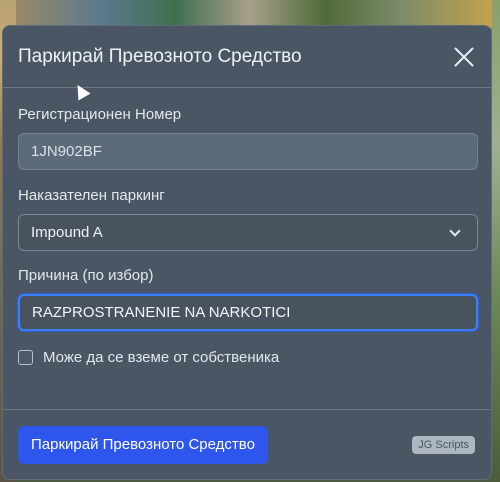  Describe the element at coordinates (250, 14) in the screenshot. I see `game-background-top` at that location.